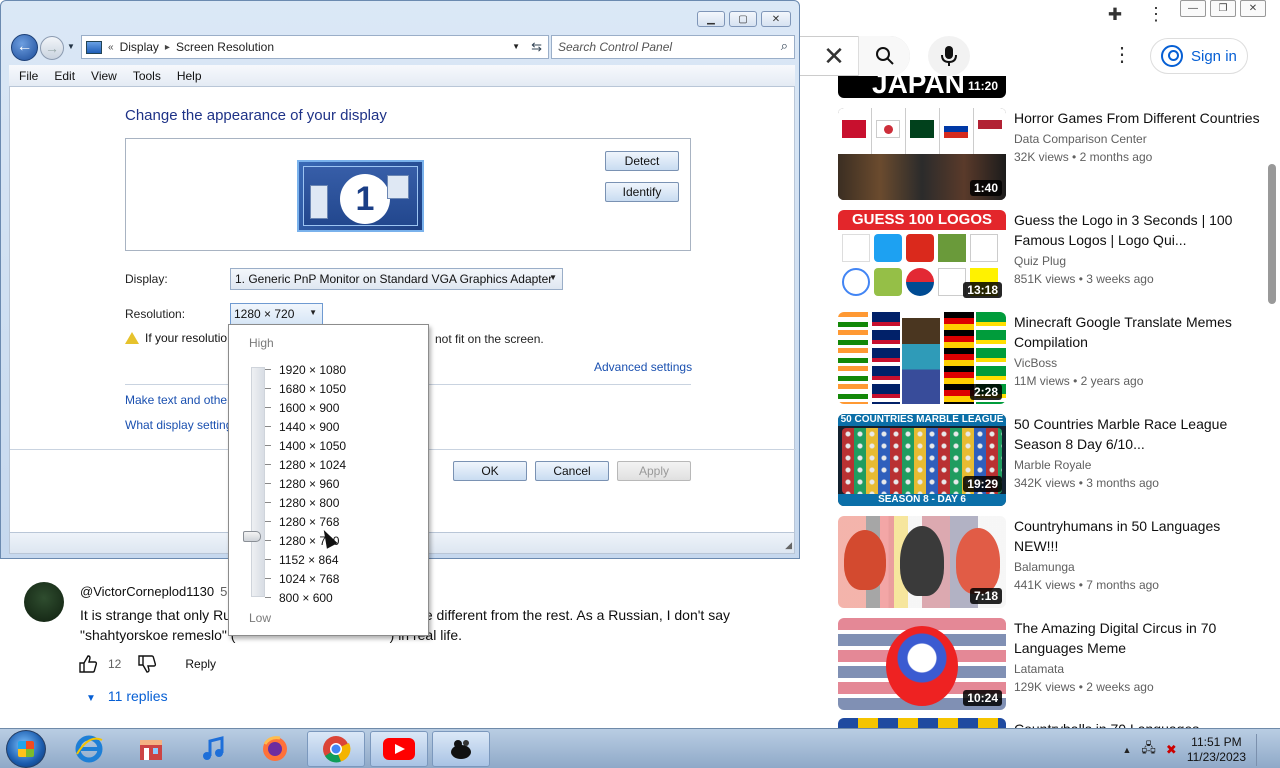 Image resolution: width=1280 pixels, height=768 pixels. What do you see at coordinates (315, 47) in the screenshot?
I see `address-bar: « Display ▸ Screen Resolution ▼ ⇆` at bounding box center [315, 47].